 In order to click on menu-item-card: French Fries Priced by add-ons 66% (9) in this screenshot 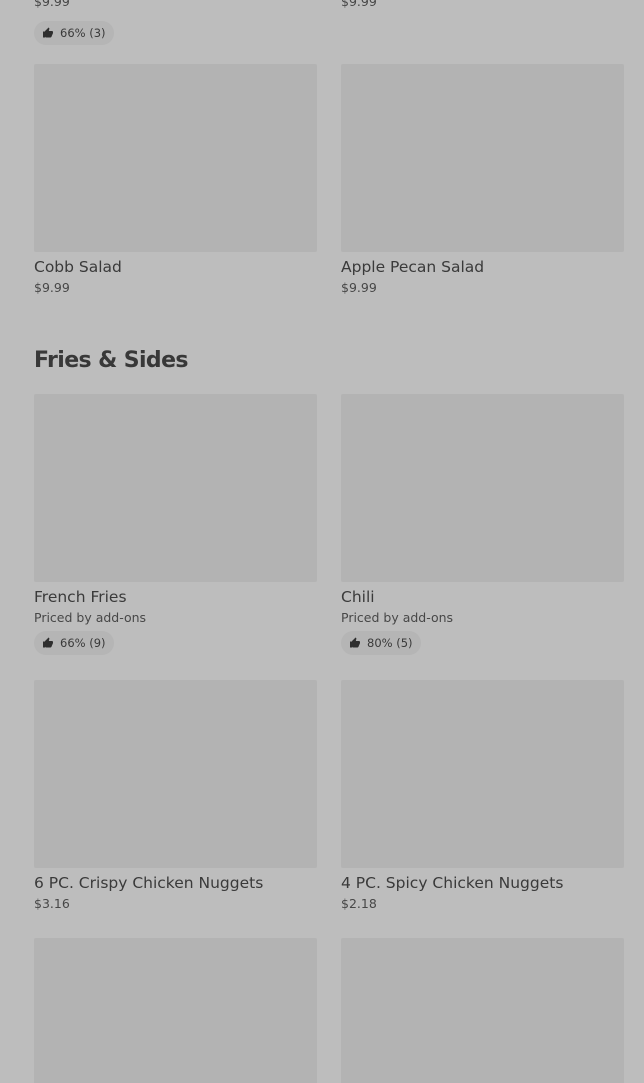, I will do `click(175, 524)`.